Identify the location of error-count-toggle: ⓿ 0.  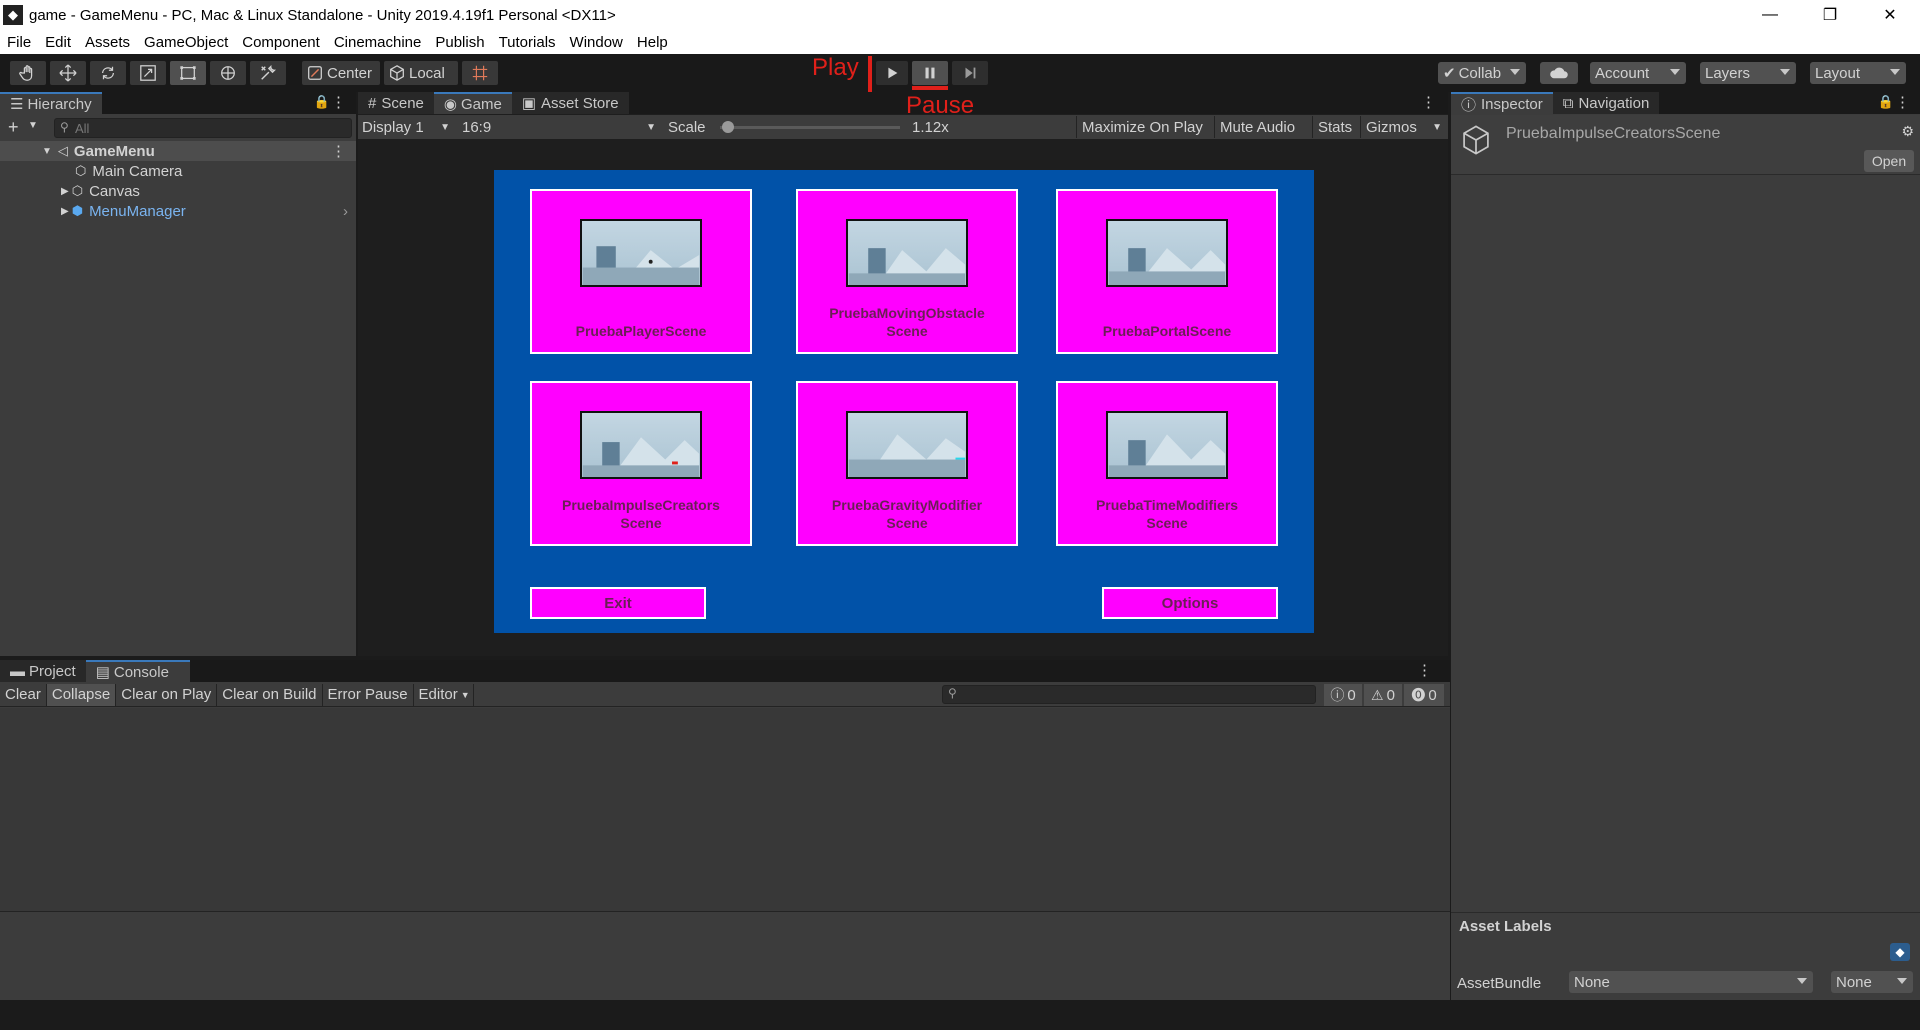
(1424, 695).